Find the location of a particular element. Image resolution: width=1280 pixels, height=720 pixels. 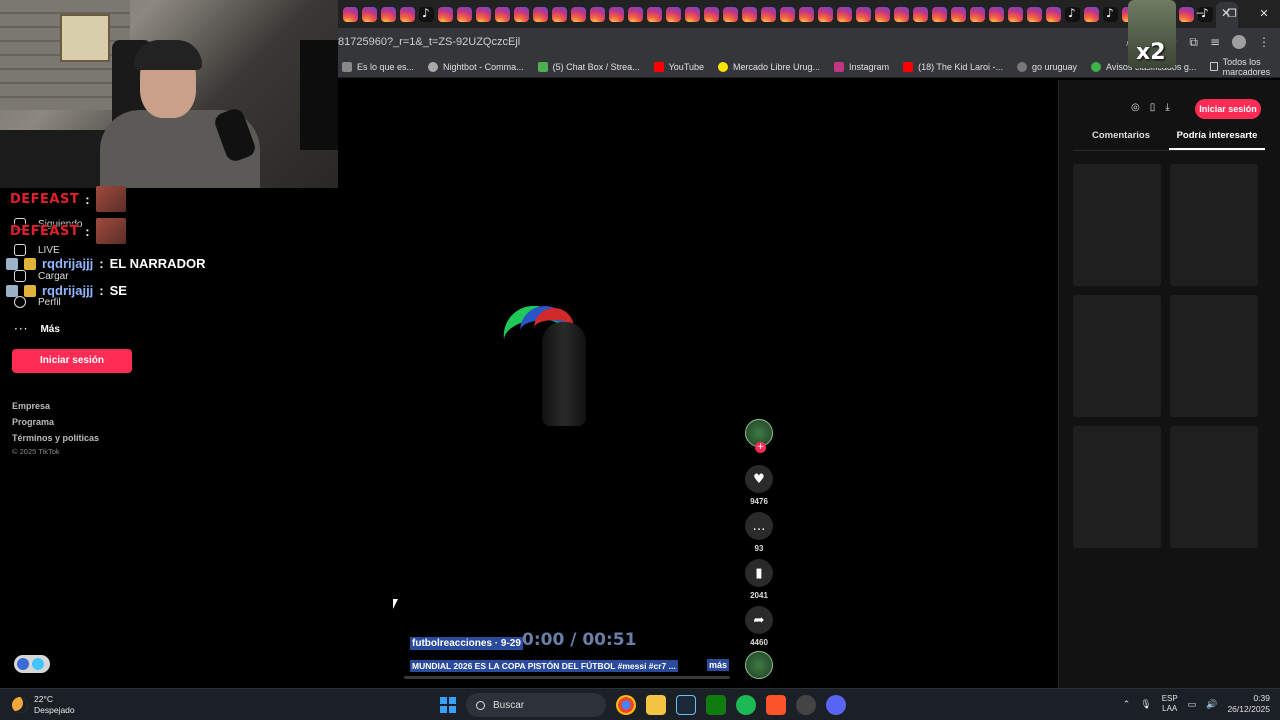

chrome-icon is located at coordinates (626, 705).